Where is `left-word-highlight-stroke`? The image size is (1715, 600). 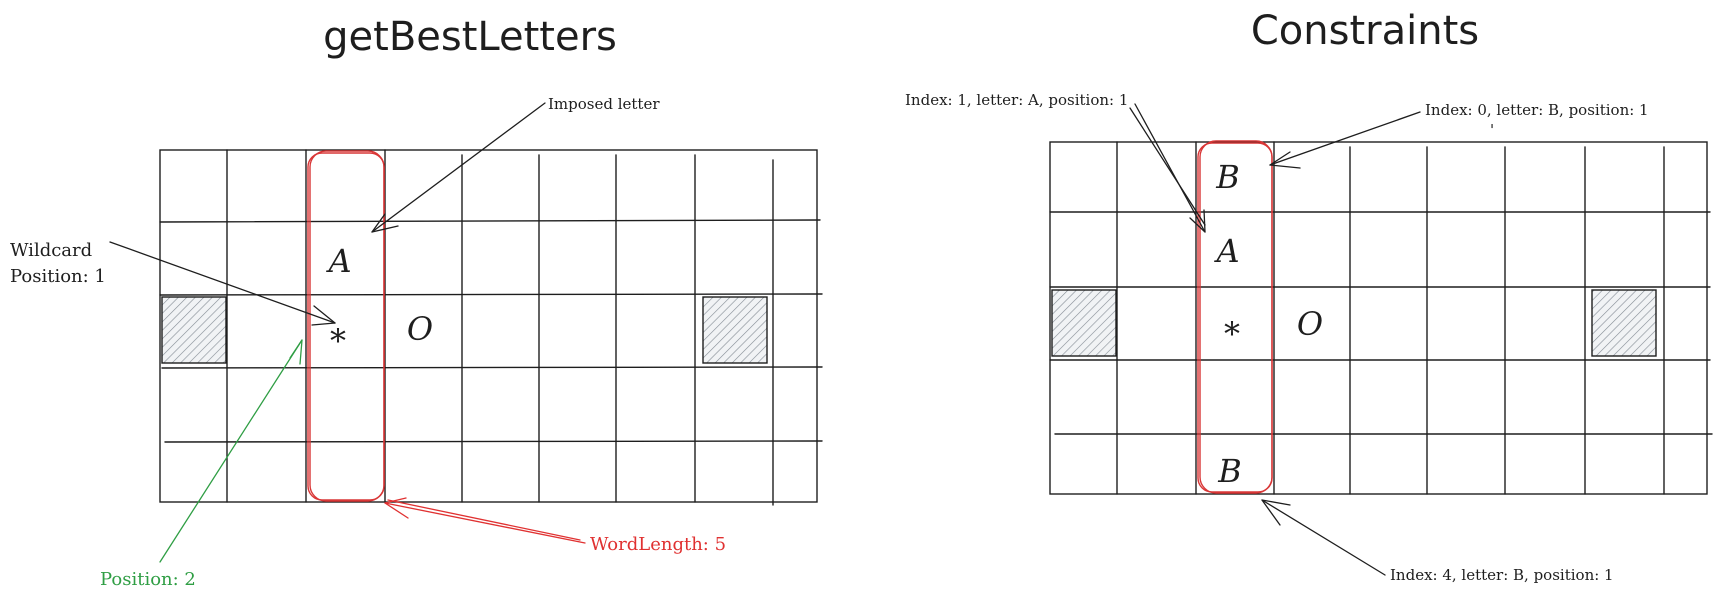
left-word-highlight-stroke is located at coordinates (347, 326).